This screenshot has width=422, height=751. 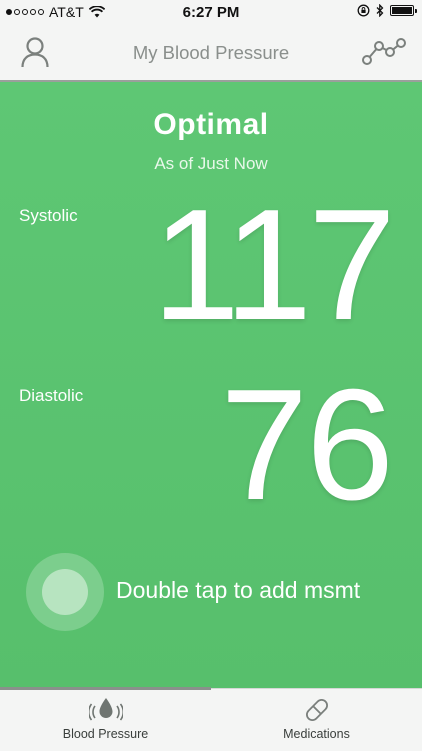 I want to click on blood-drop-icon, so click(x=105, y=709).